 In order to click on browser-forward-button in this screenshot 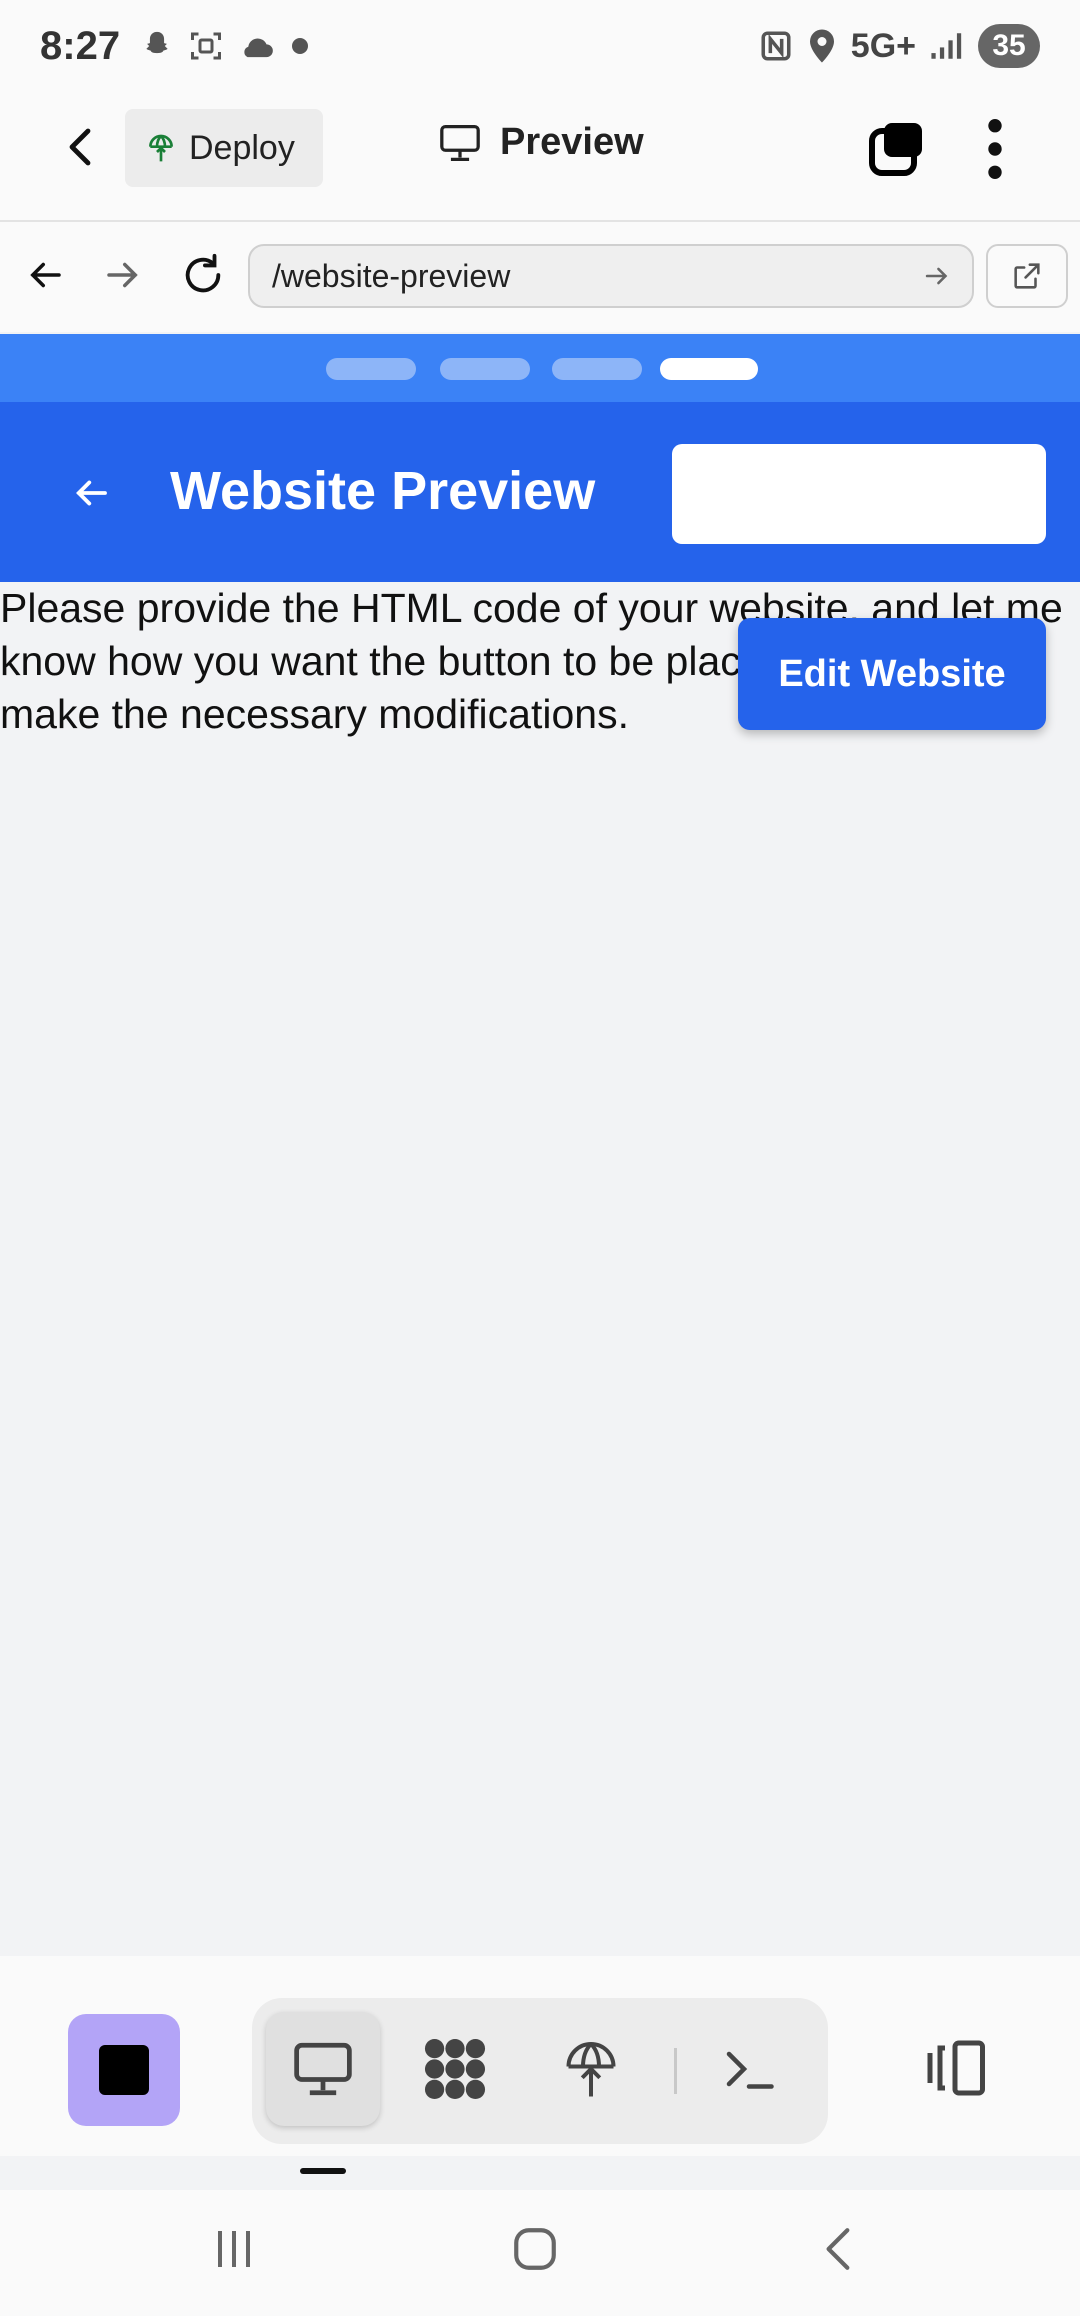, I will do `click(123, 277)`.